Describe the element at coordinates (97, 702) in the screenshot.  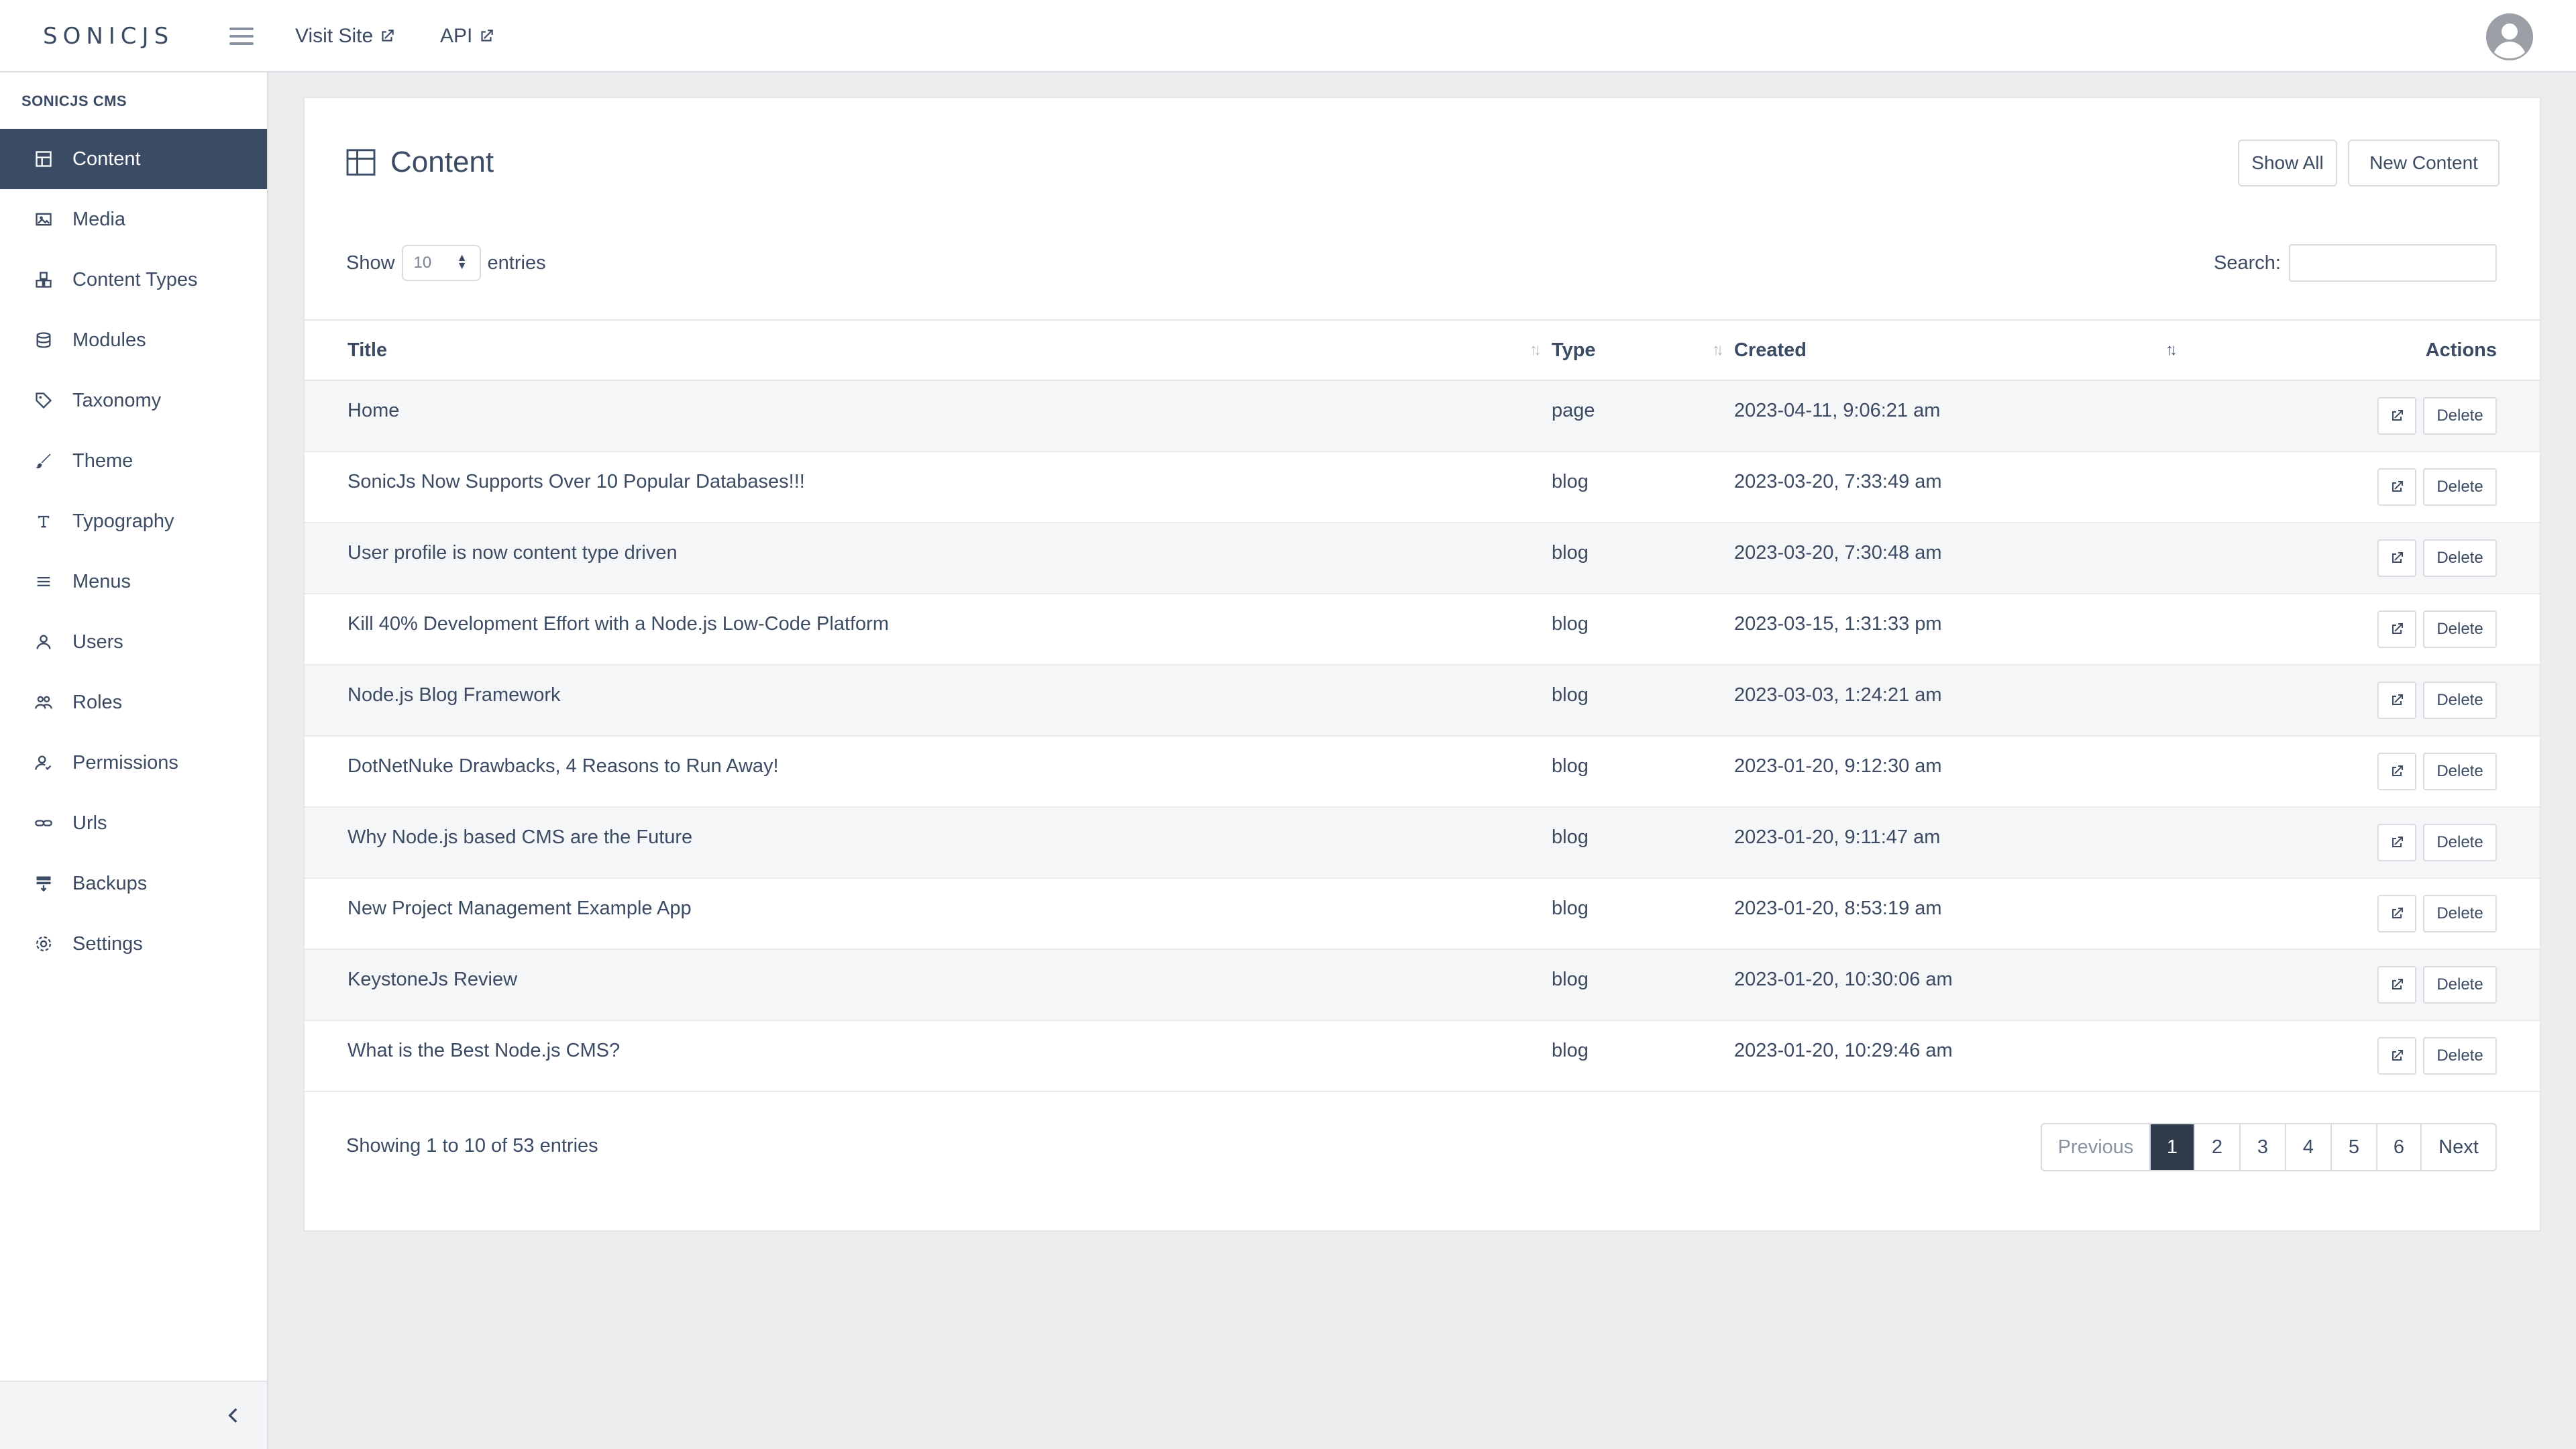
I see `sidebar-item-label: Roles` at that location.